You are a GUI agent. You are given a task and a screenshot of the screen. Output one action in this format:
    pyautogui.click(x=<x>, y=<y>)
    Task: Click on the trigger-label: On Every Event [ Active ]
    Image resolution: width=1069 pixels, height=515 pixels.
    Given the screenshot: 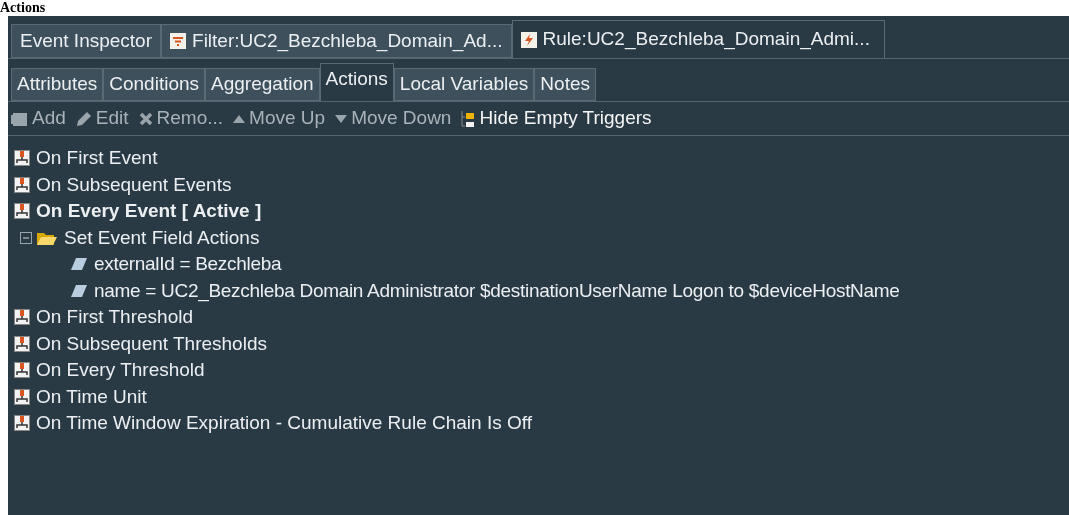 What is the action you would take?
    pyautogui.click(x=149, y=211)
    